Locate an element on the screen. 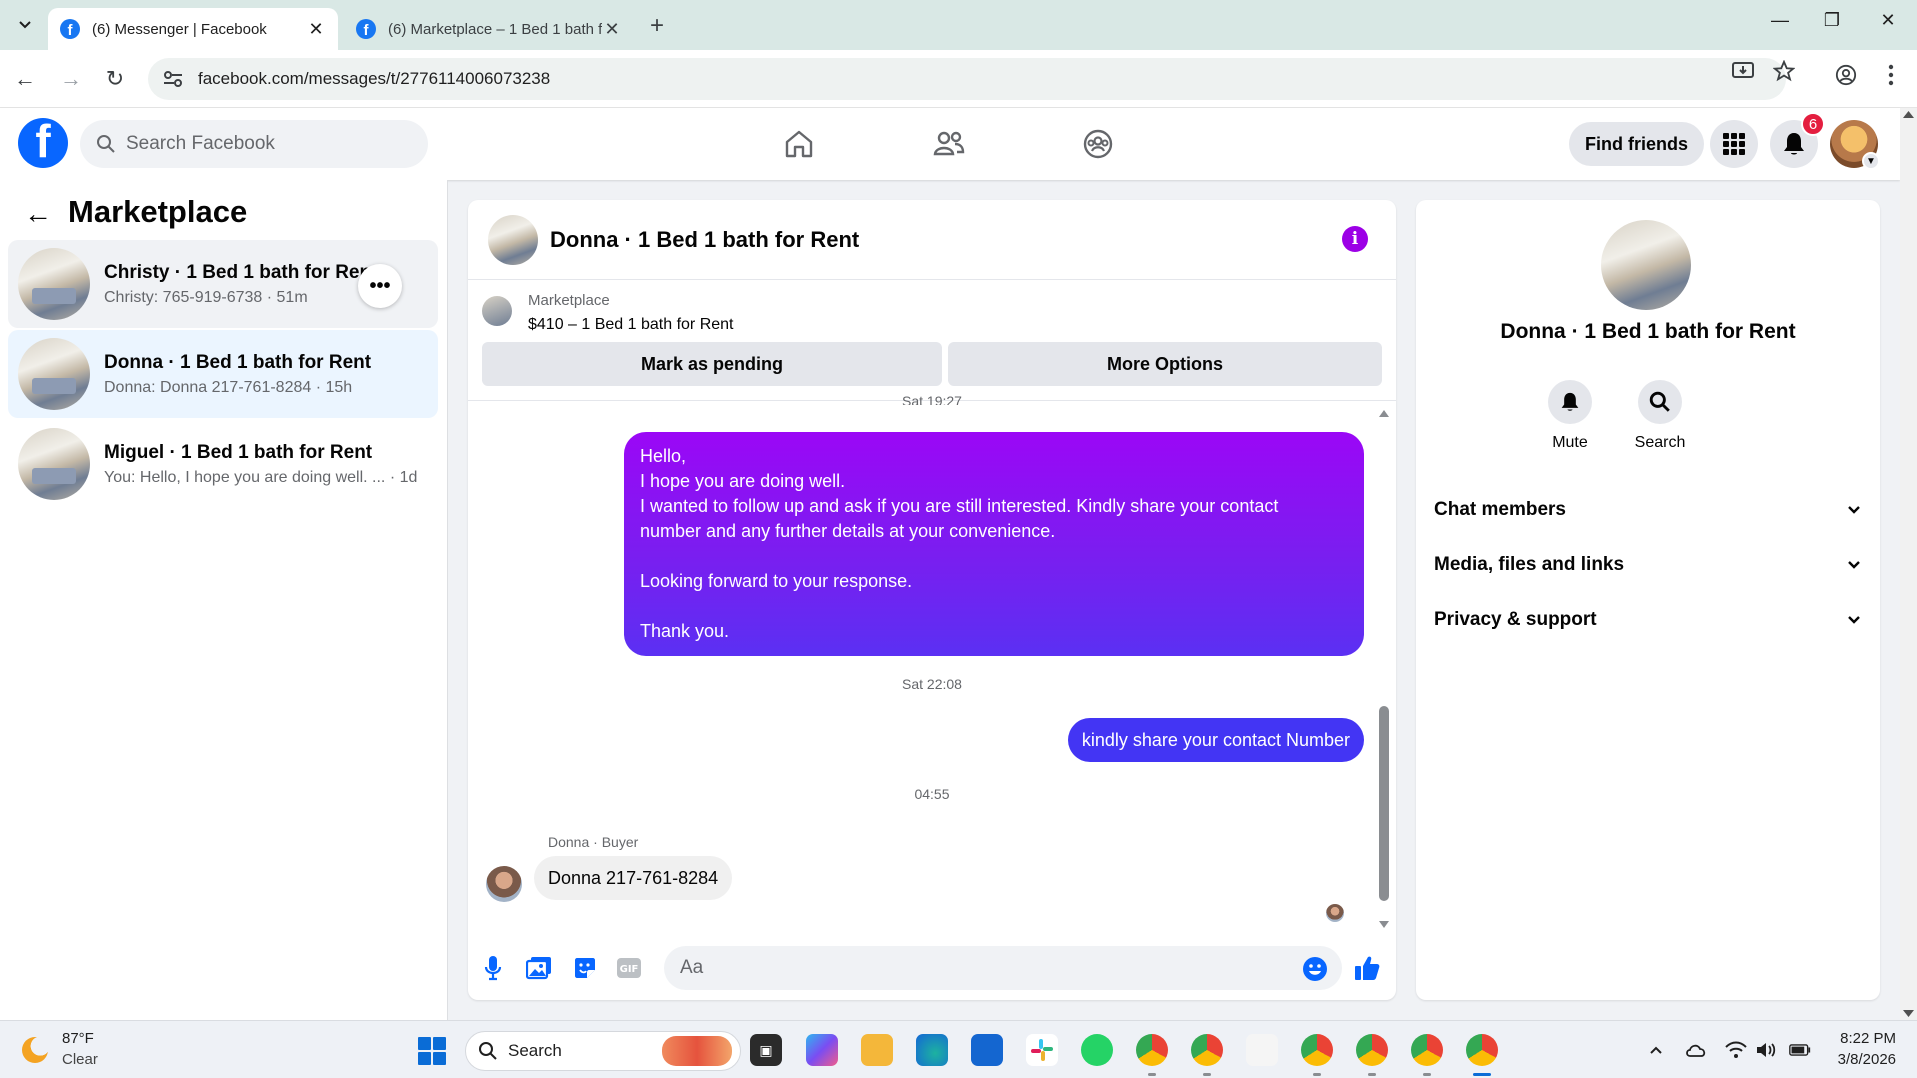 This screenshot has height=1078, width=1917. gif-icon: GIF is located at coordinates (629, 968).